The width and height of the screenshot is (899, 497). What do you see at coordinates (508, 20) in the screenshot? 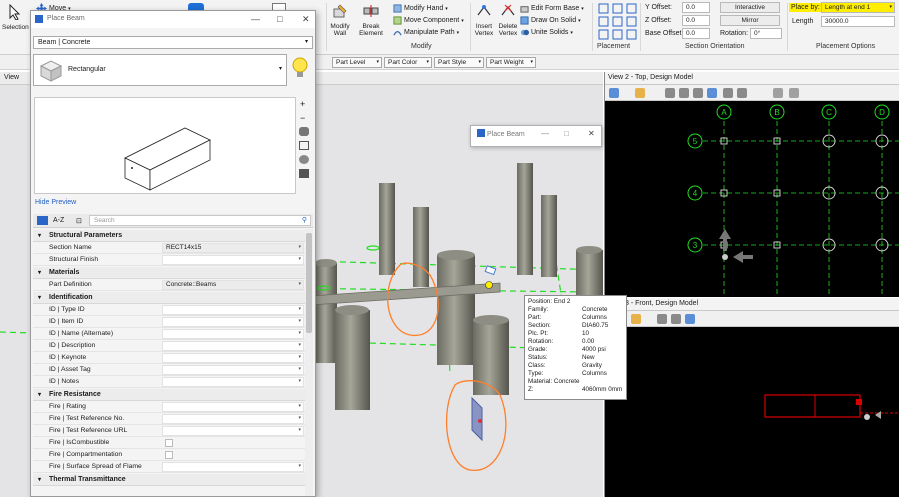
I see `delete-vertex-button: Delete Vertex` at bounding box center [508, 20].